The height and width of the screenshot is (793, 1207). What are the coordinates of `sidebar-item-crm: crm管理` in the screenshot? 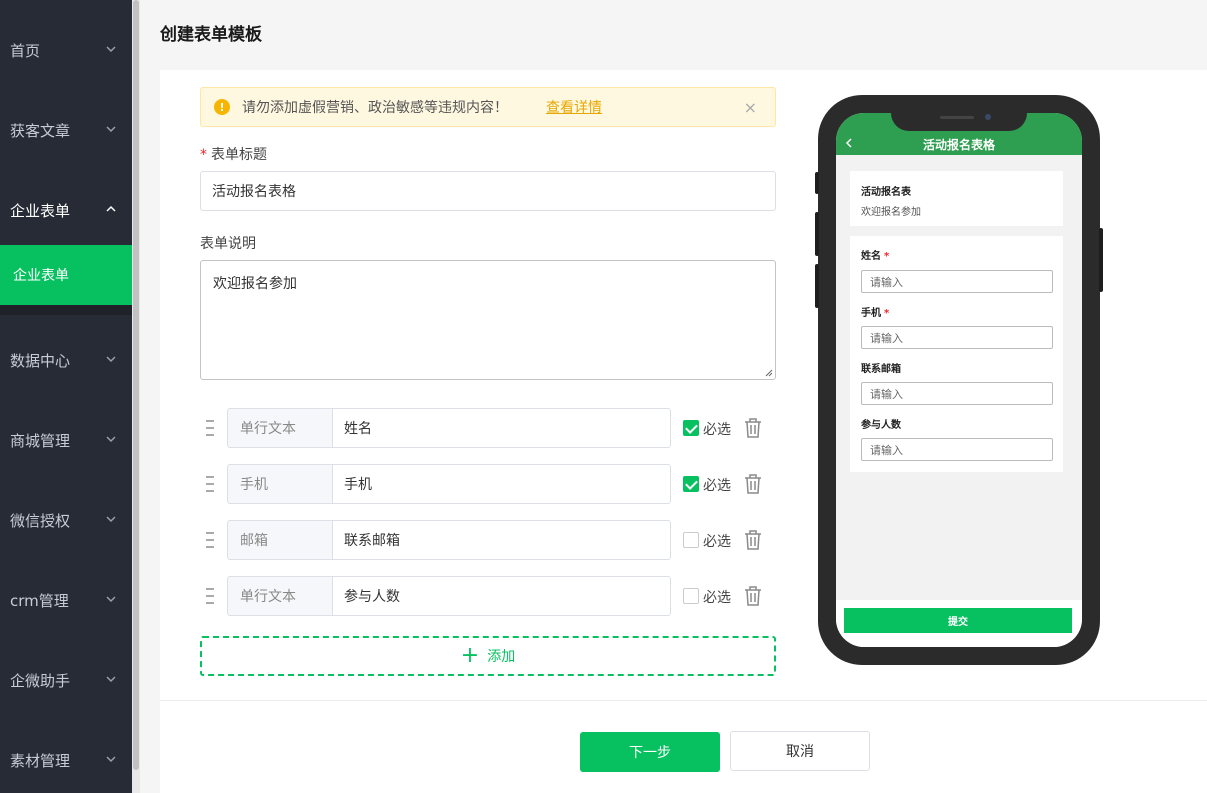 It's located at (66, 600).